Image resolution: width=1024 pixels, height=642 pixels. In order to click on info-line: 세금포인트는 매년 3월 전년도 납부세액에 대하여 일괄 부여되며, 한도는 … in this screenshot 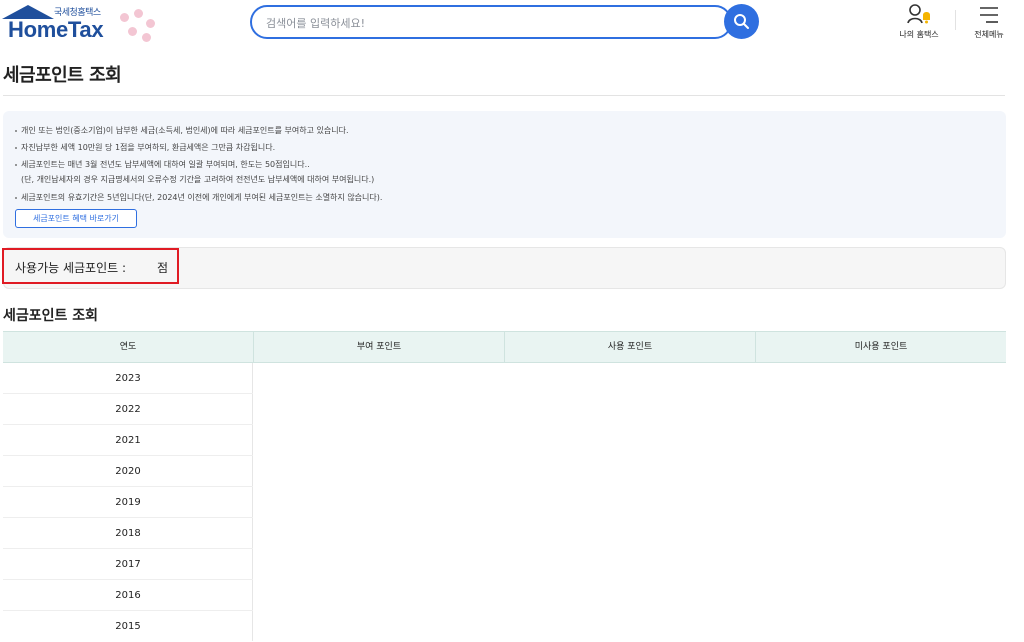, I will do `click(162, 164)`.